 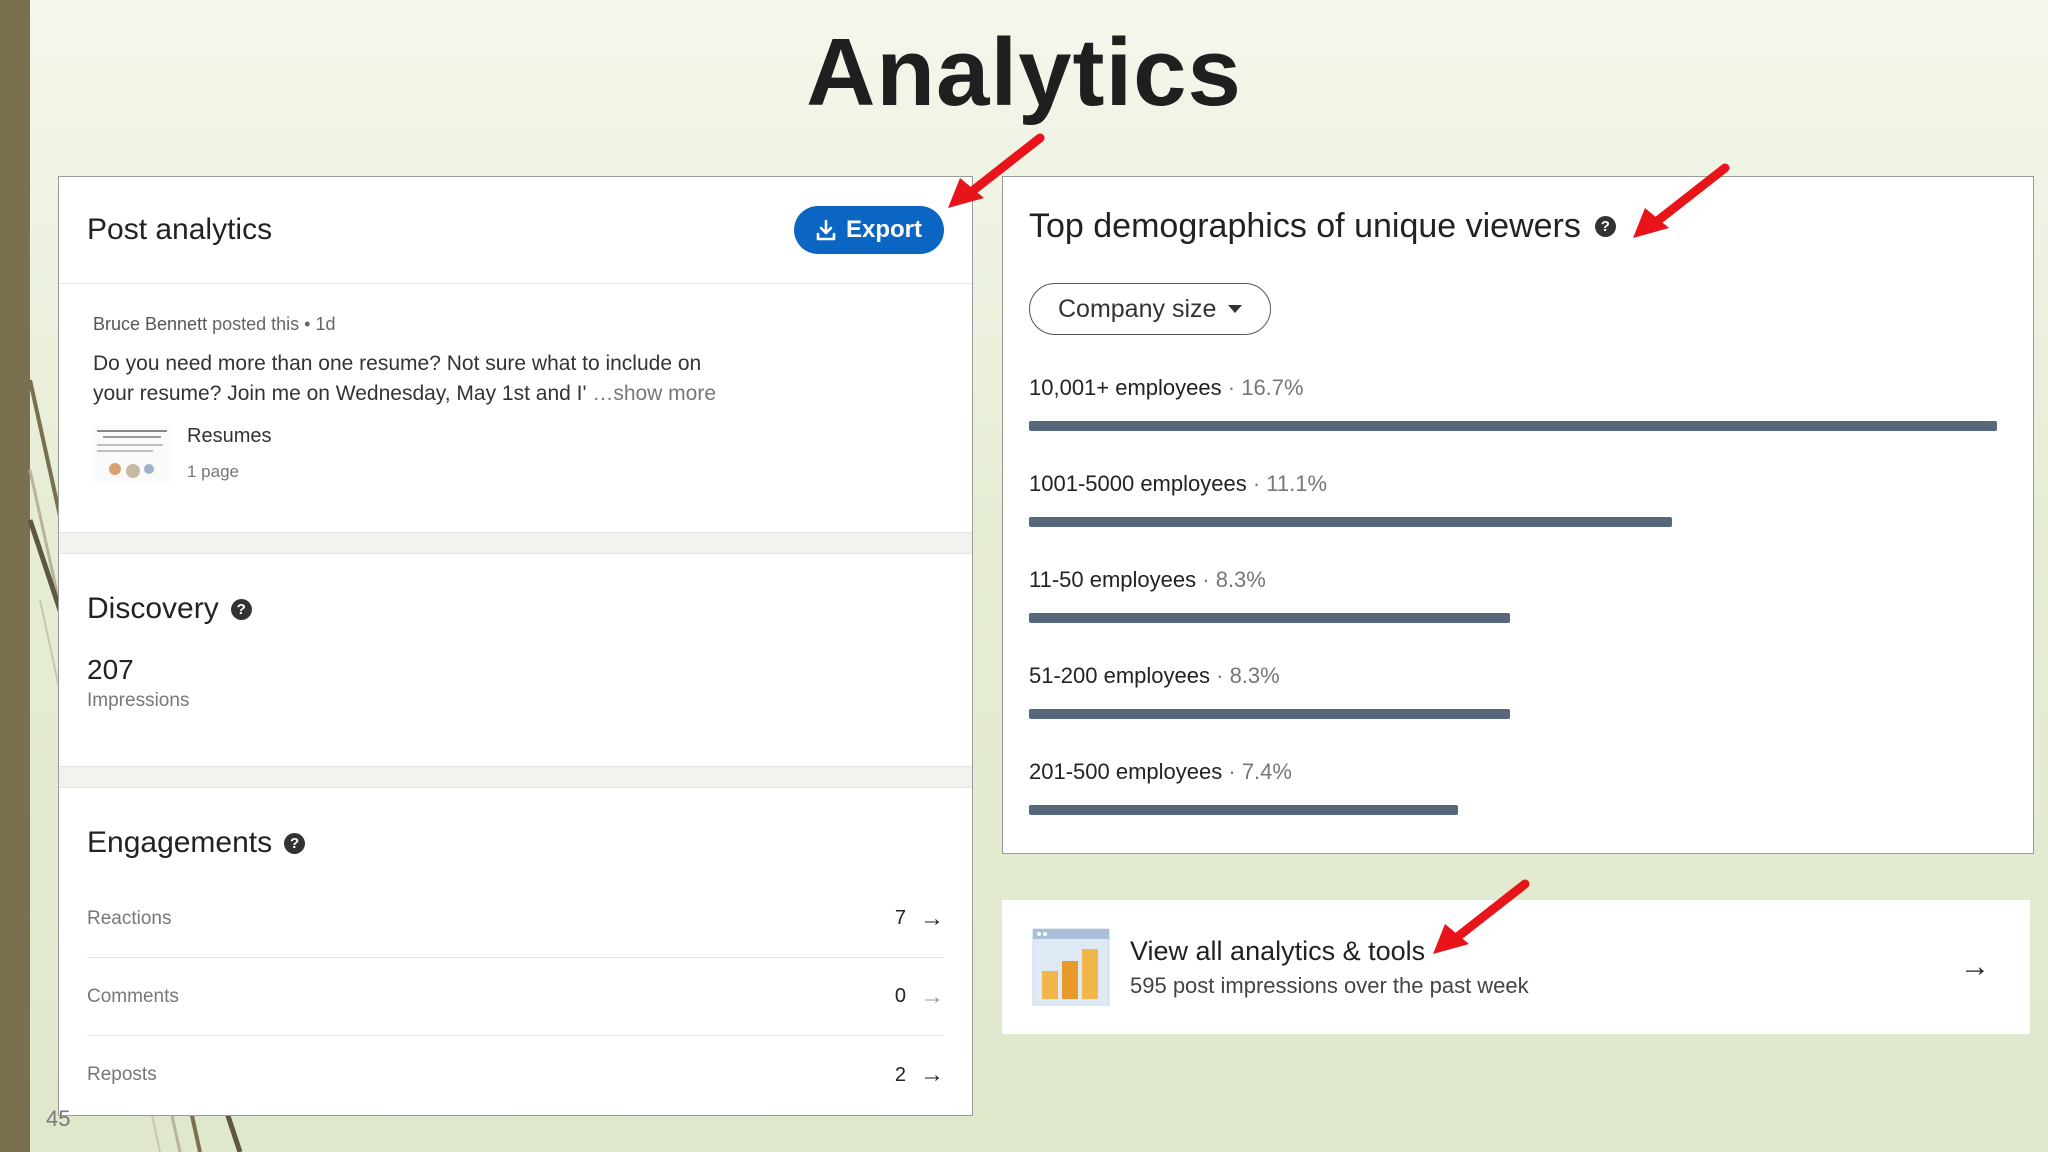 I want to click on slide-title: Analytics, so click(x=1024, y=72).